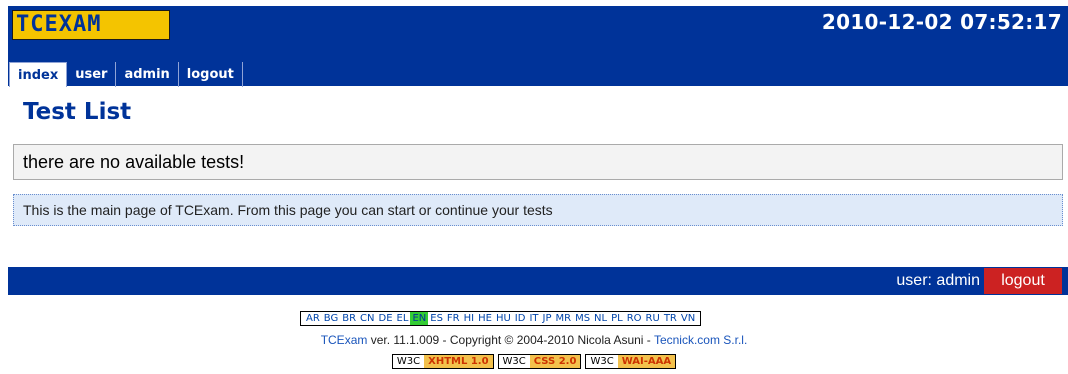 This screenshot has width=1068, height=374. Describe the element at coordinates (436, 318) in the screenshot. I see `language-link-es: ES` at that location.